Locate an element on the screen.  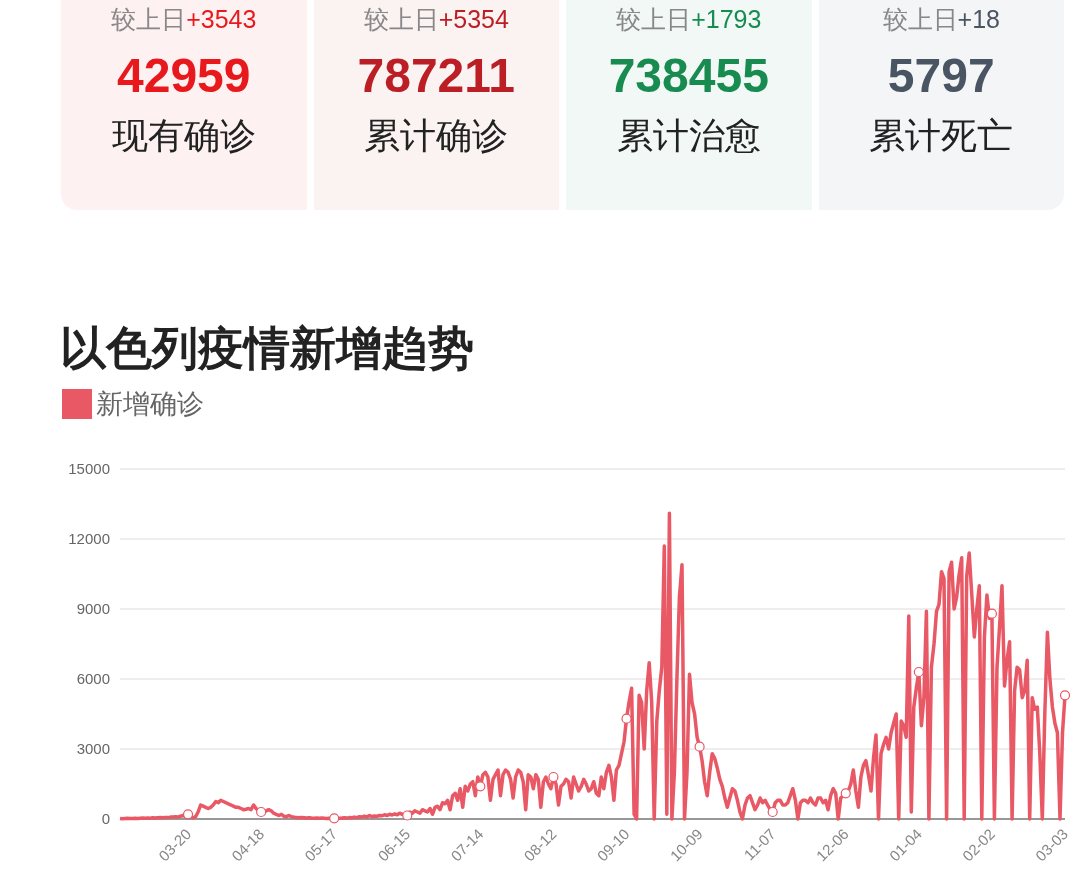
y-axis-label: 12000 is located at coordinates (89, 538).